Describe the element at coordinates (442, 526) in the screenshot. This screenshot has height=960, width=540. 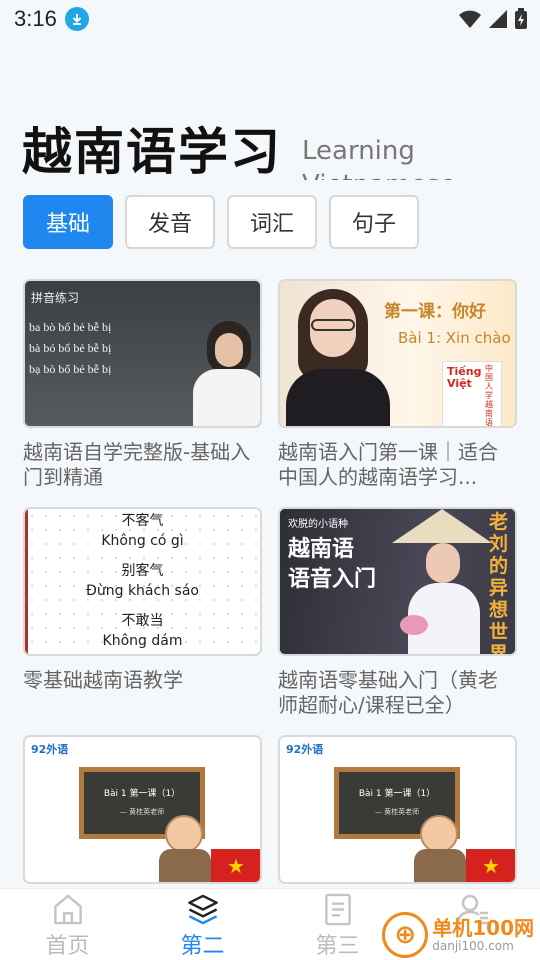
I see `conical-hat` at that location.